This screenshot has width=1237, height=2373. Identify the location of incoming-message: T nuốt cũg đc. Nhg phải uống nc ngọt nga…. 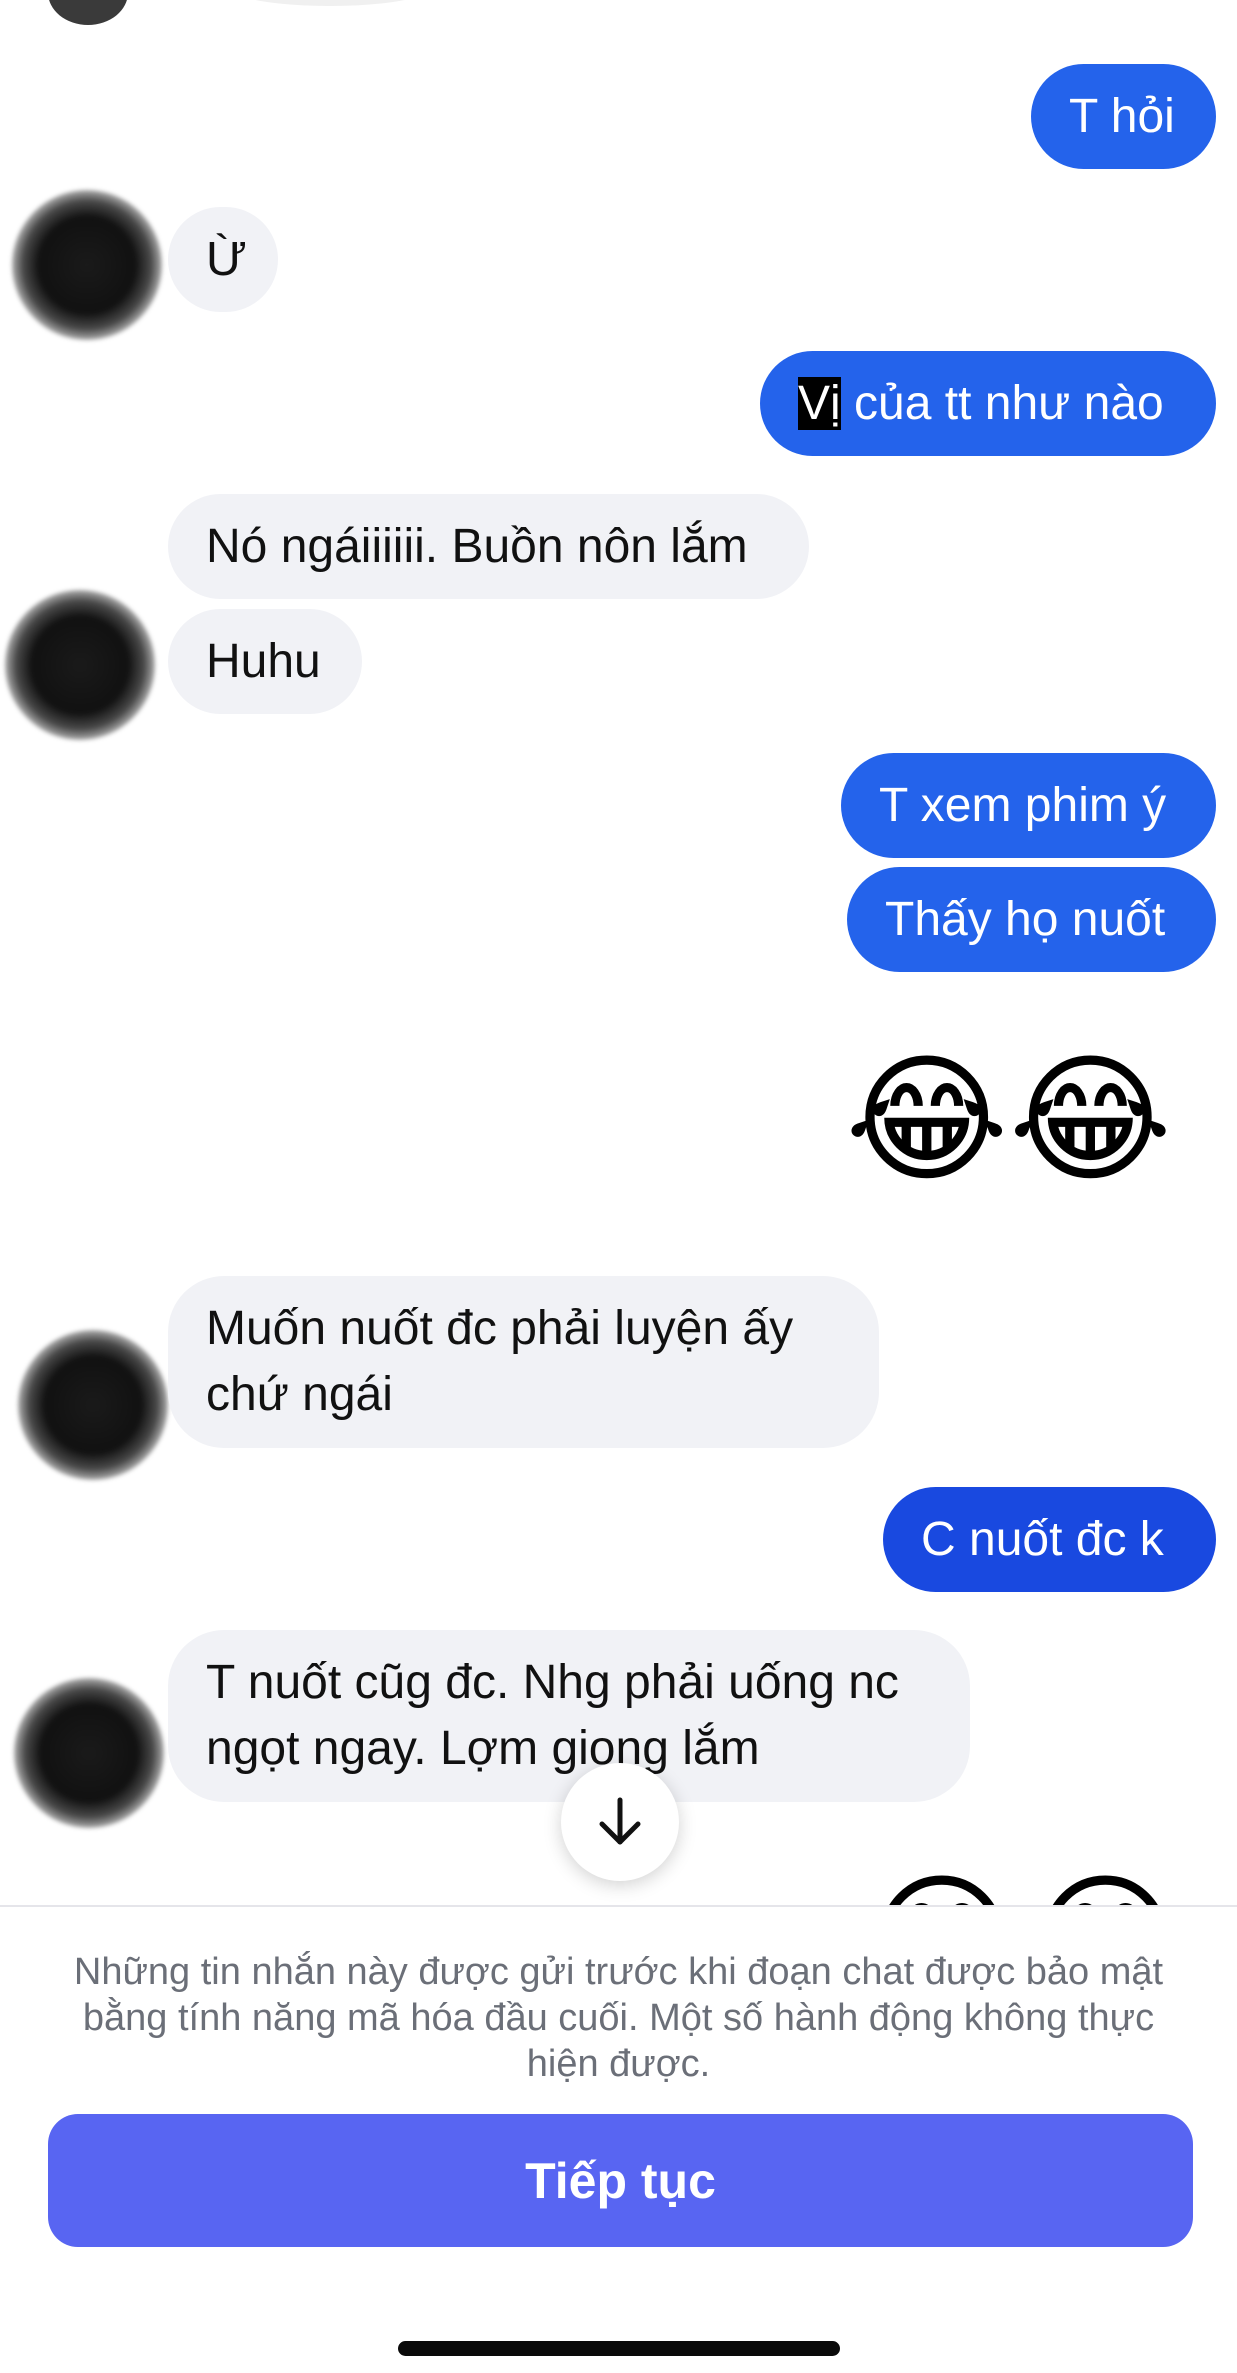
(569, 1716).